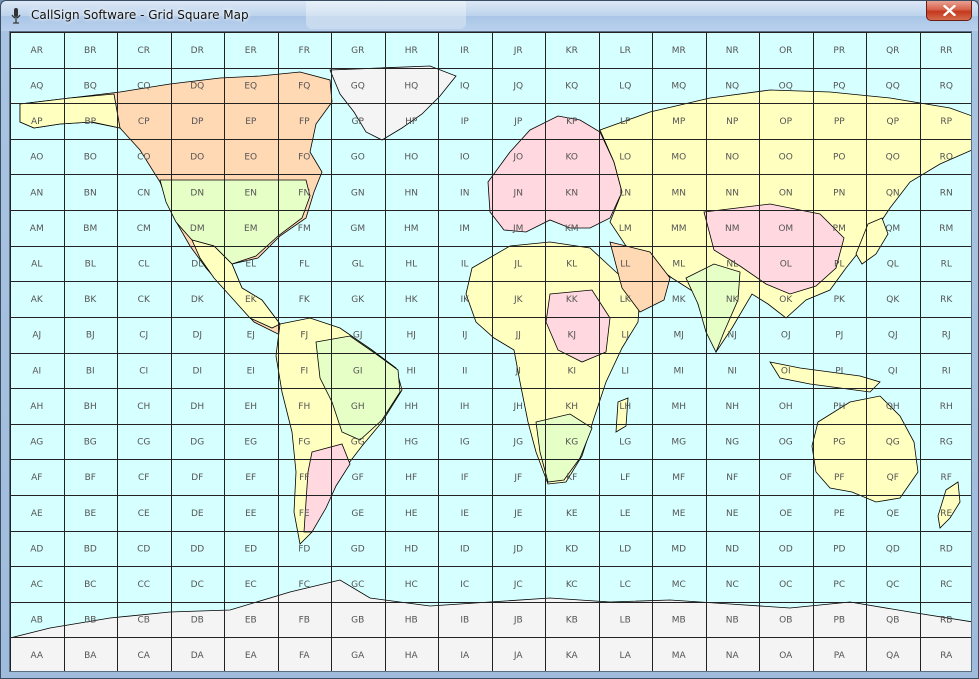 The height and width of the screenshot is (679, 979). Describe the element at coordinates (36, 407) in the screenshot. I see `grid-square-label-AH: AH` at that location.